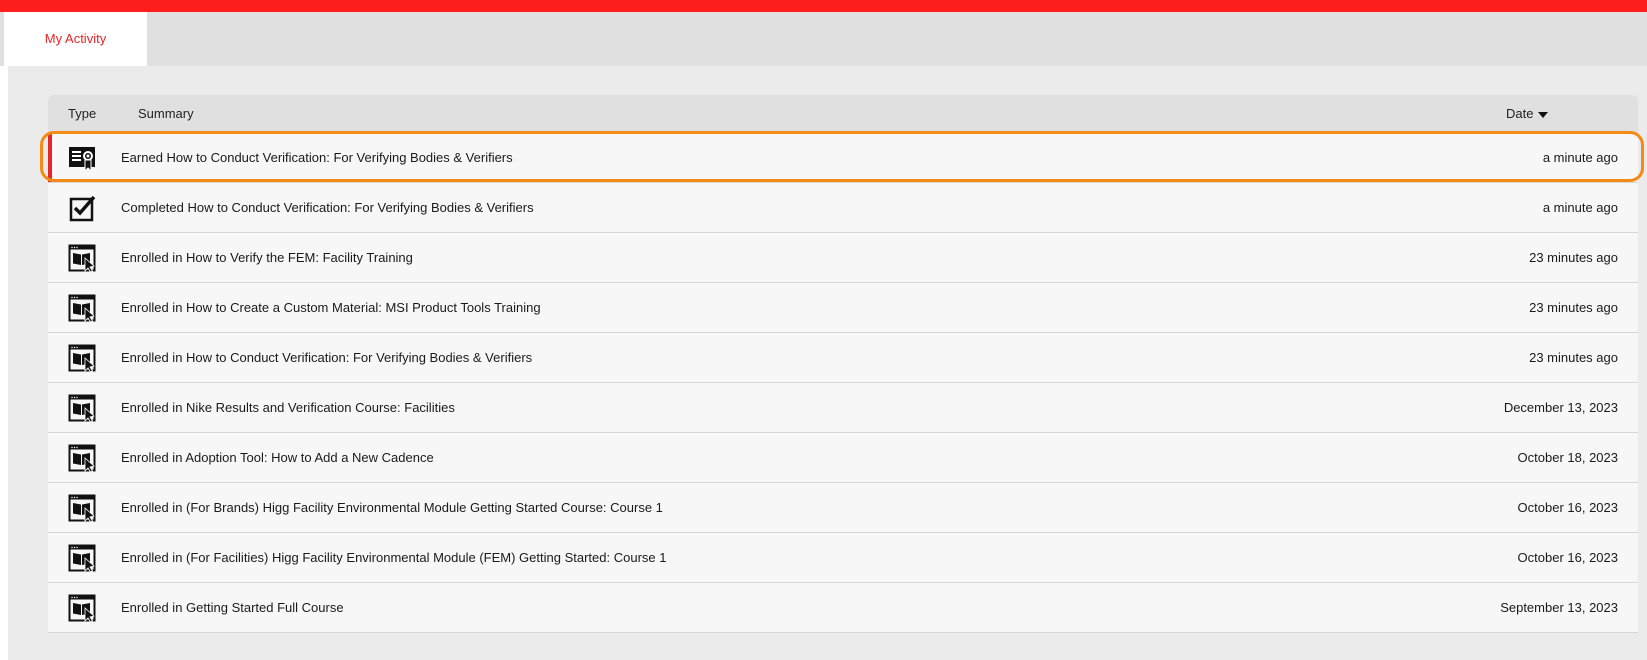  What do you see at coordinates (232, 607) in the screenshot?
I see `row-summary: Enrolled in Getting Started Full Course` at bounding box center [232, 607].